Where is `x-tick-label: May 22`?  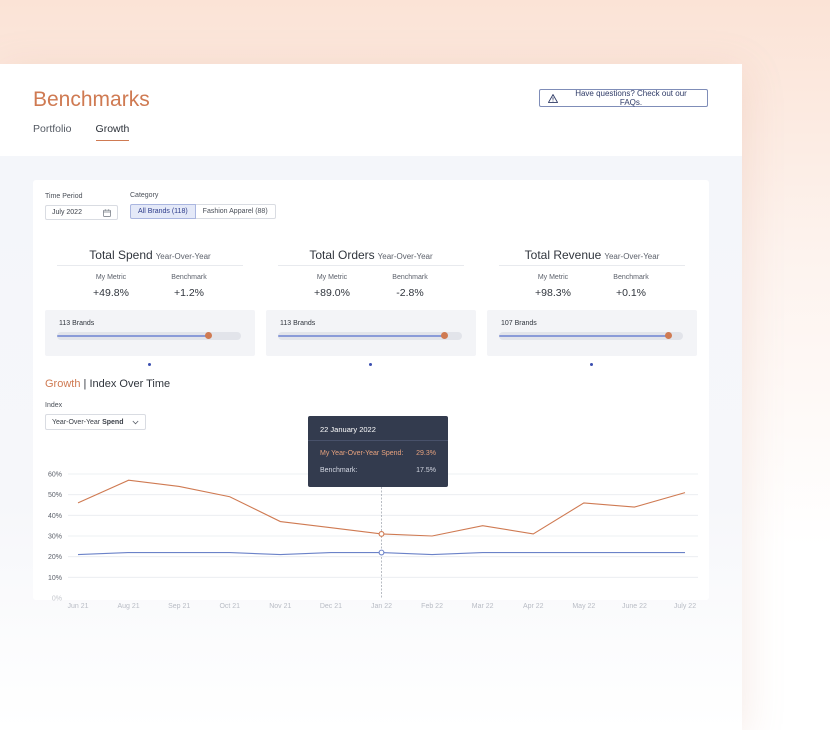 x-tick-label: May 22 is located at coordinates (583, 606).